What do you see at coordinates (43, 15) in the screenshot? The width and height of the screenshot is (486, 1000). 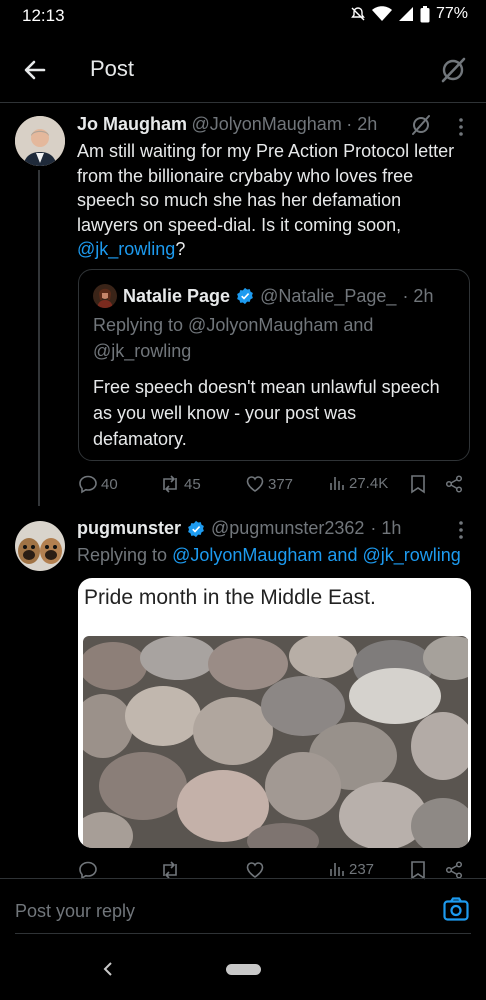 I see `status-time: 12:13` at bounding box center [43, 15].